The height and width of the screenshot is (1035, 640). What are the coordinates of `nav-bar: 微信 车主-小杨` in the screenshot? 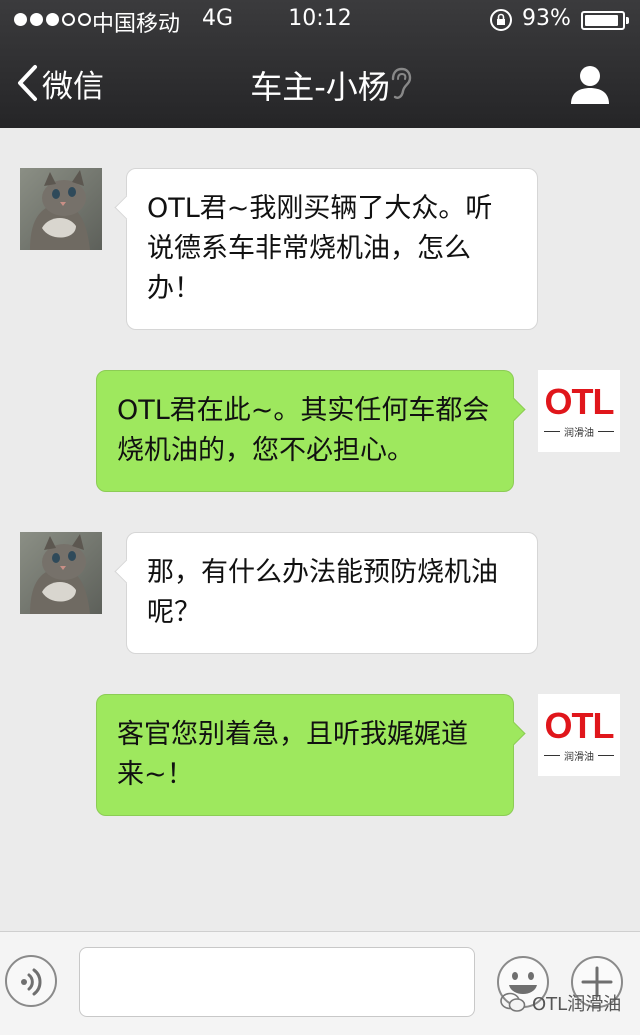 It's located at (320, 84).